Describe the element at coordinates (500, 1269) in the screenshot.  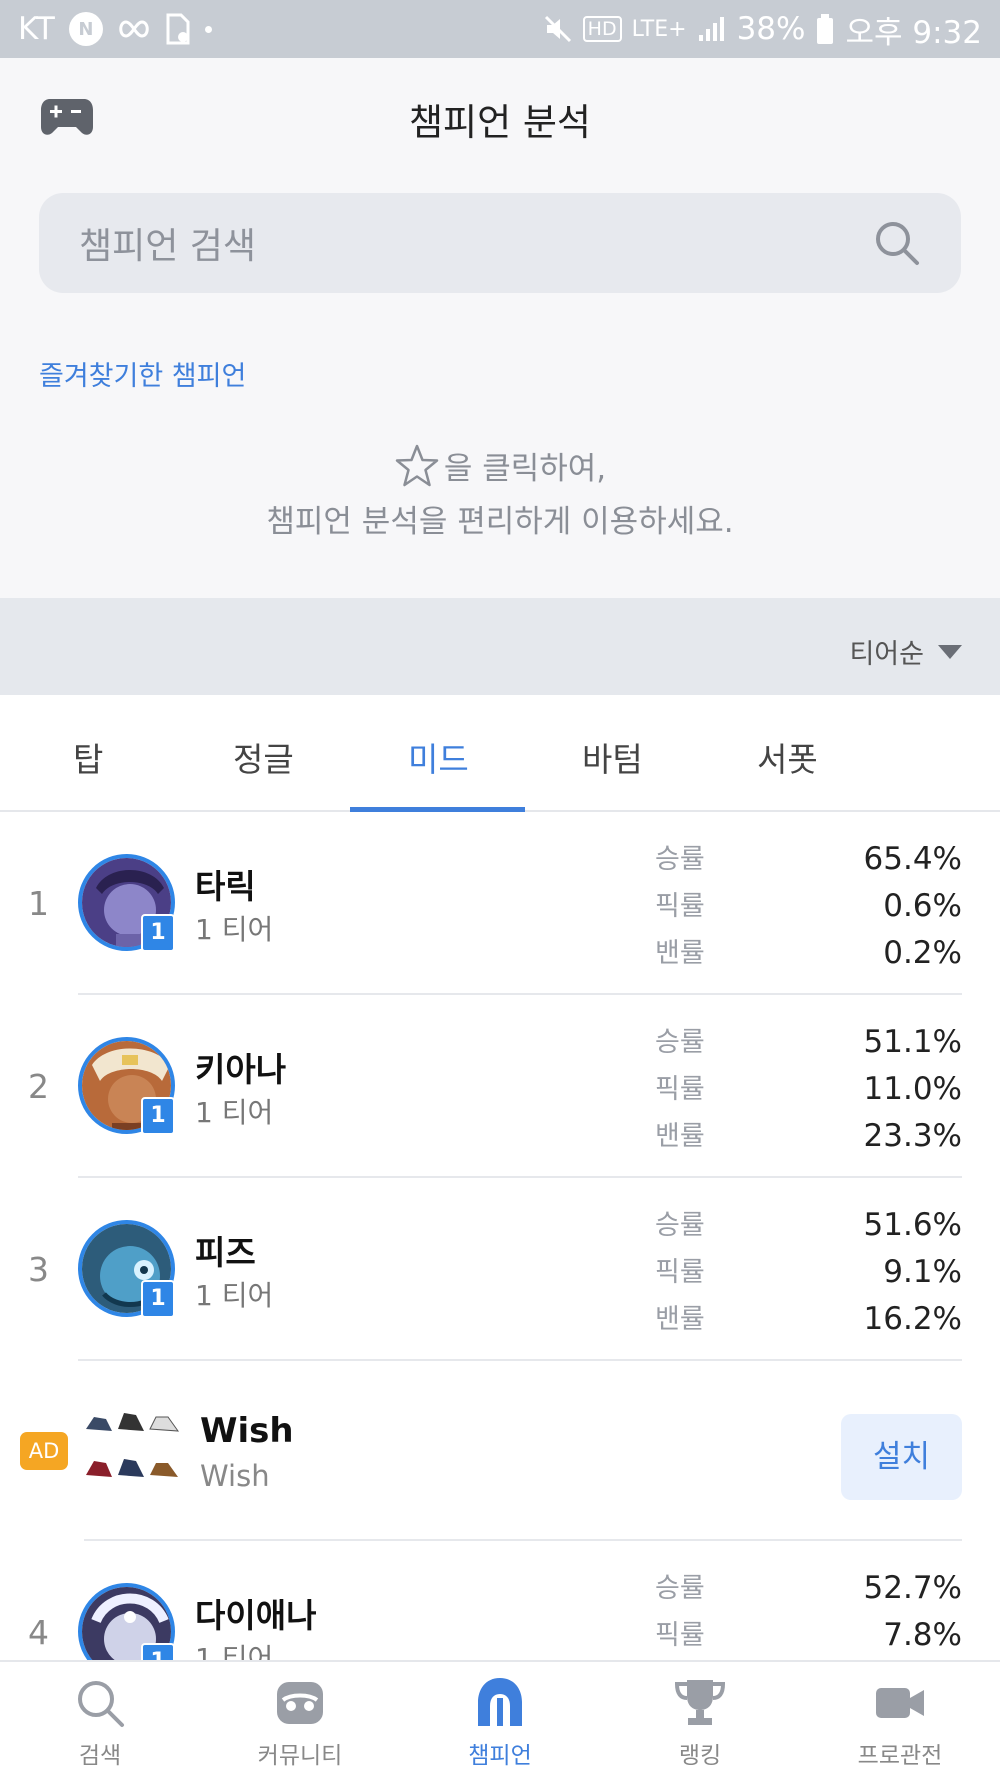
I see `champion-row: 3 1 피즈 1 티어 승률 픽률 밴률 51.6% 9.1% 16.2%` at that location.